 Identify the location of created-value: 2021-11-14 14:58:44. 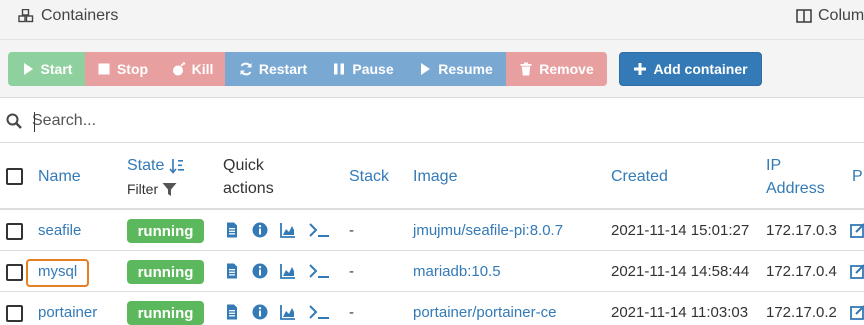
(680, 271).